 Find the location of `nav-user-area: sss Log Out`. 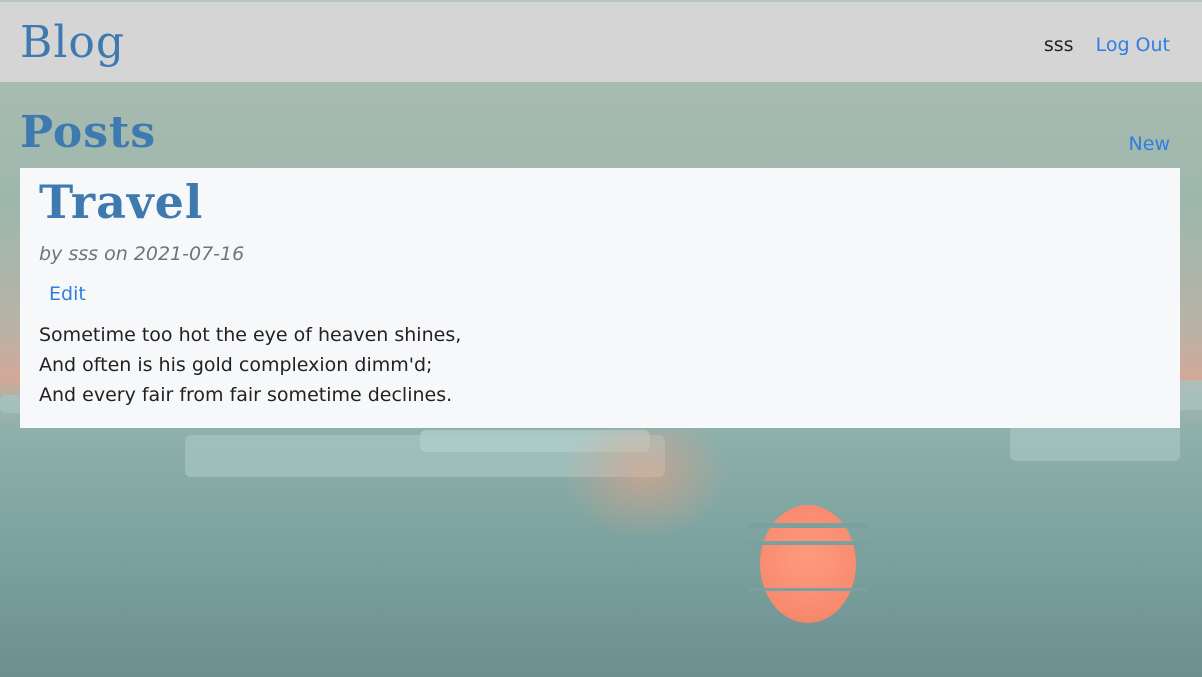

nav-user-area: sss Log Out is located at coordinates (1107, 45).